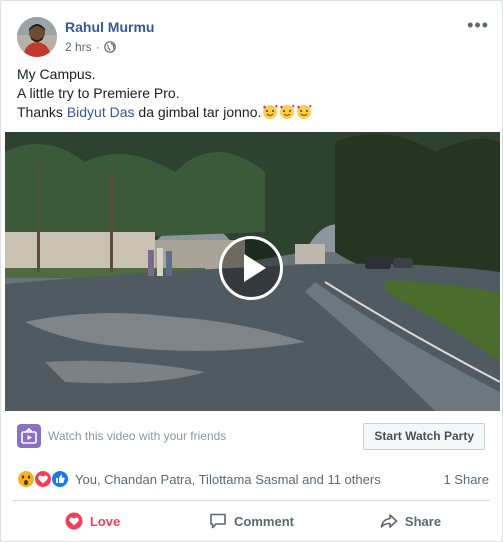  What do you see at coordinates (466, 479) in the screenshot?
I see `shares-count: 1 Share` at bounding box center [466, 479].